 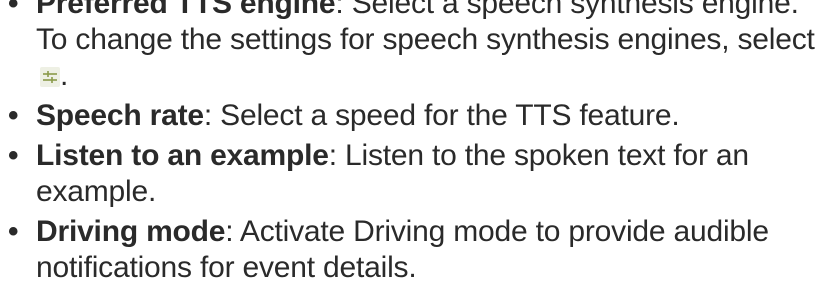 I want to click on item-term: Preferred TTS engine, so click(x=186, y=10).